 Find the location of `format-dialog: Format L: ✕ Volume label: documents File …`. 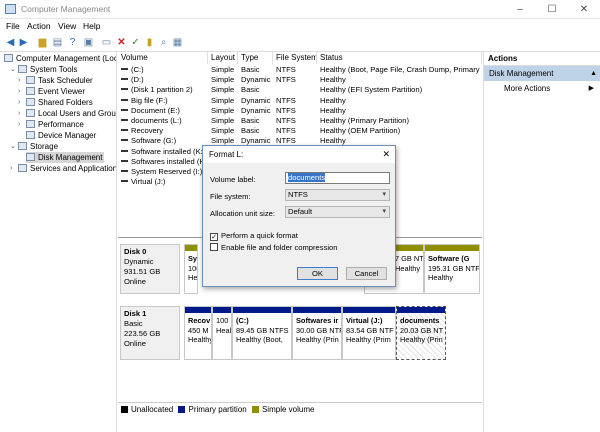

format-dialog: Format L: ✕ Volume label: documents File … is located at coordinates (299, 216).